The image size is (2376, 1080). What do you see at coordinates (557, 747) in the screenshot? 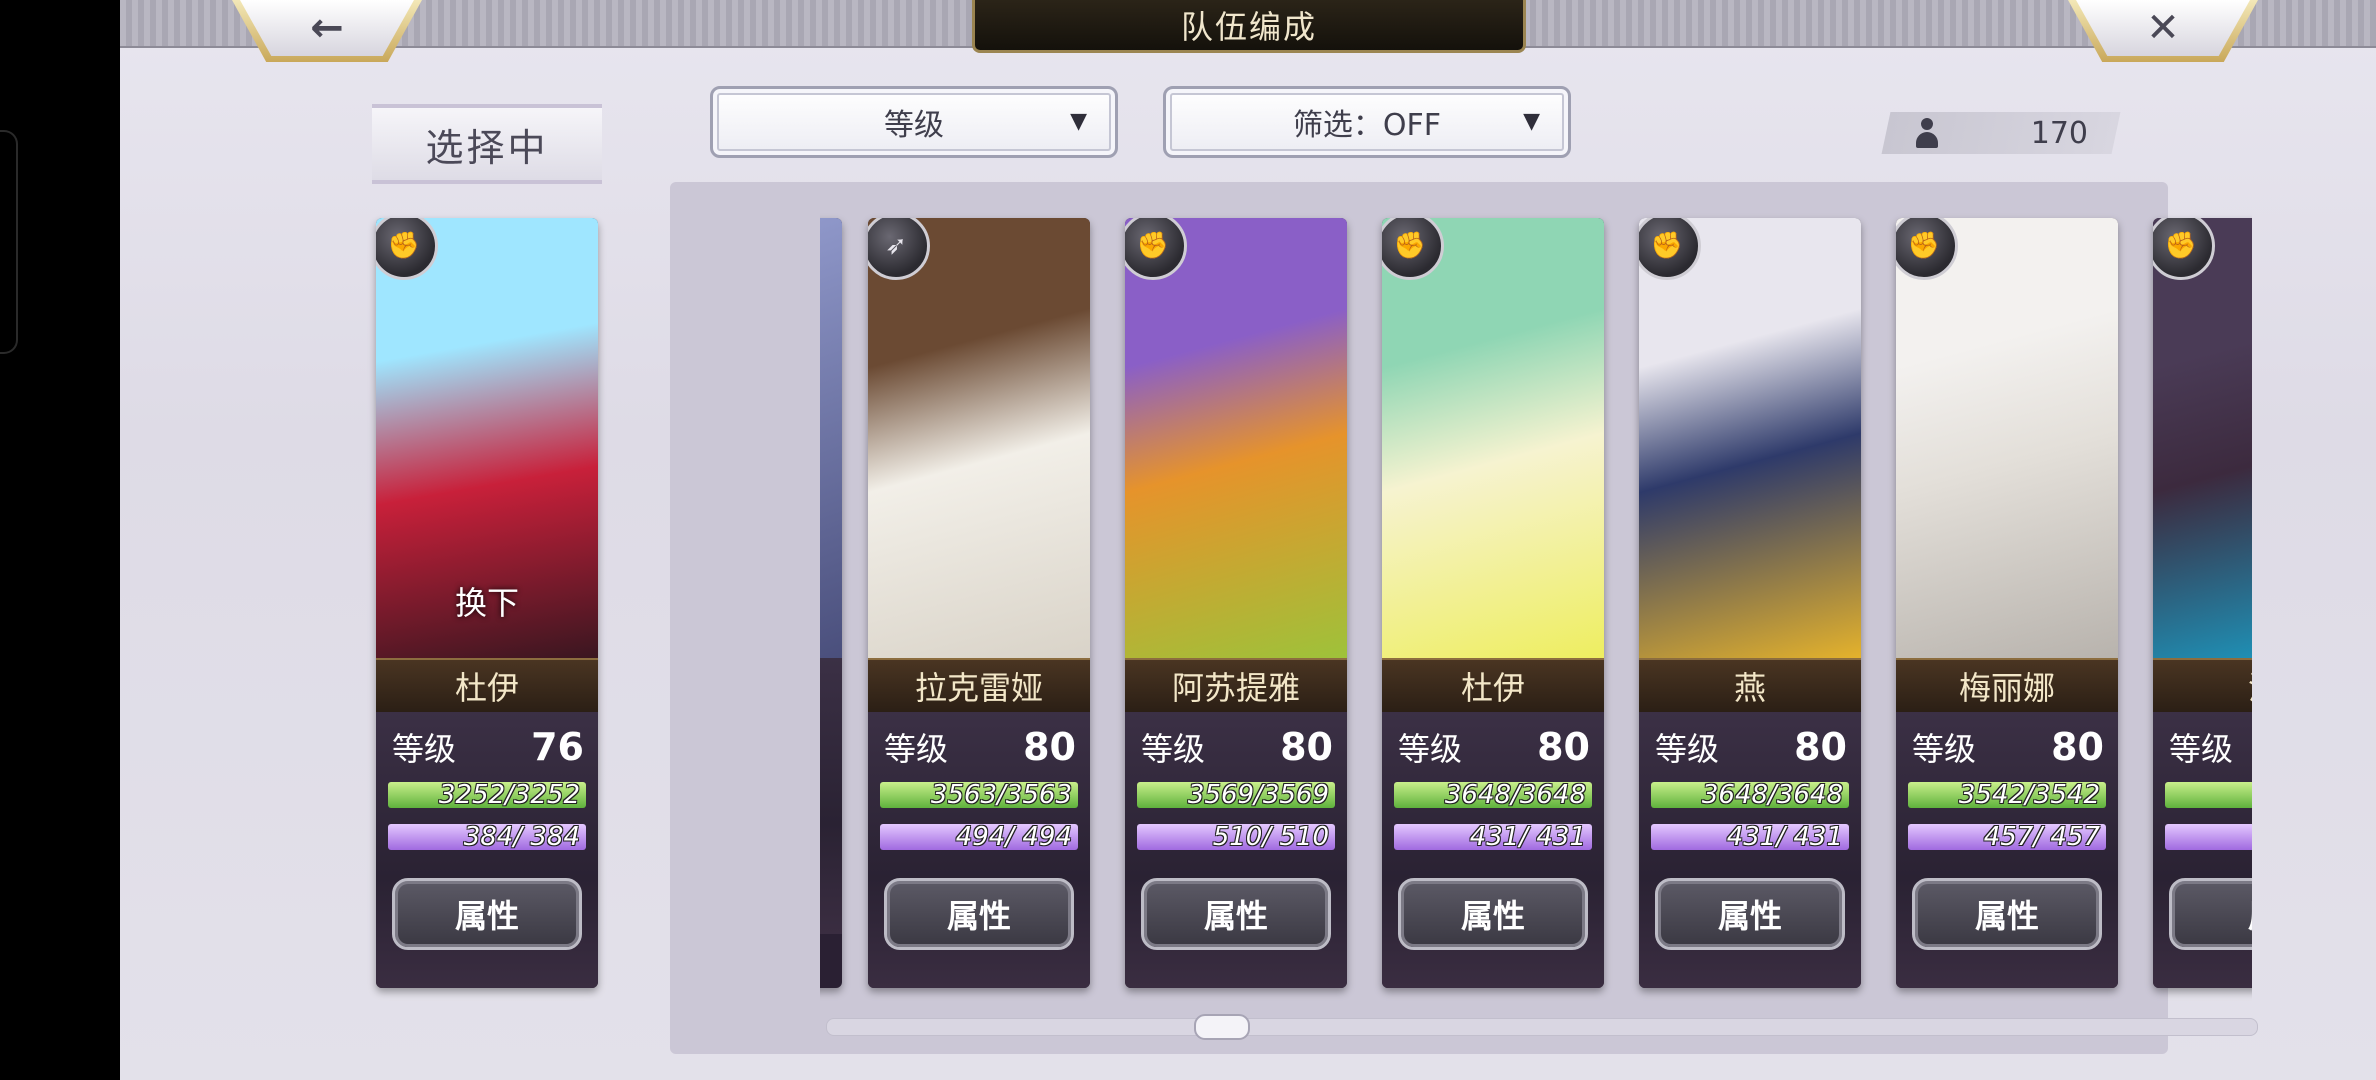
I see `level-value: 76` at bounding box center [557, 747].